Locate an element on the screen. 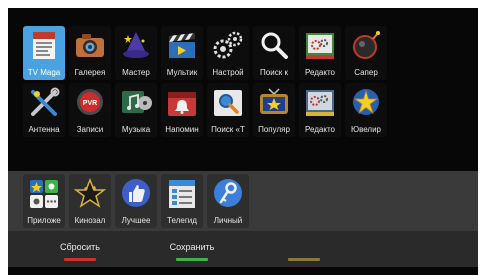  app-tile-editor-map: Редакто is located at coordinates (320, 110).